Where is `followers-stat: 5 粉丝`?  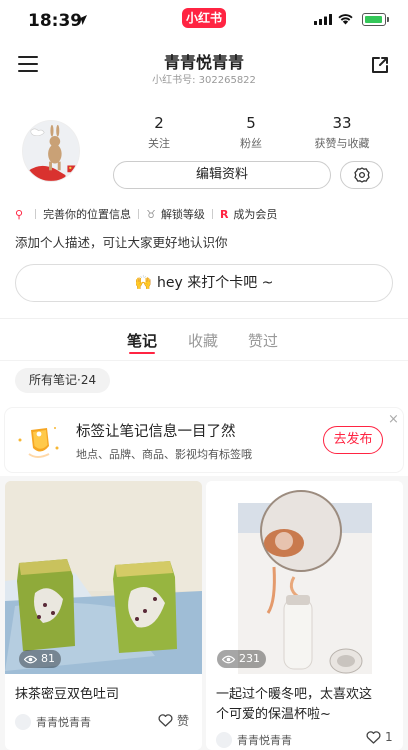 followers-stat: 5 粉丝 is located at coordinates (251, 132).